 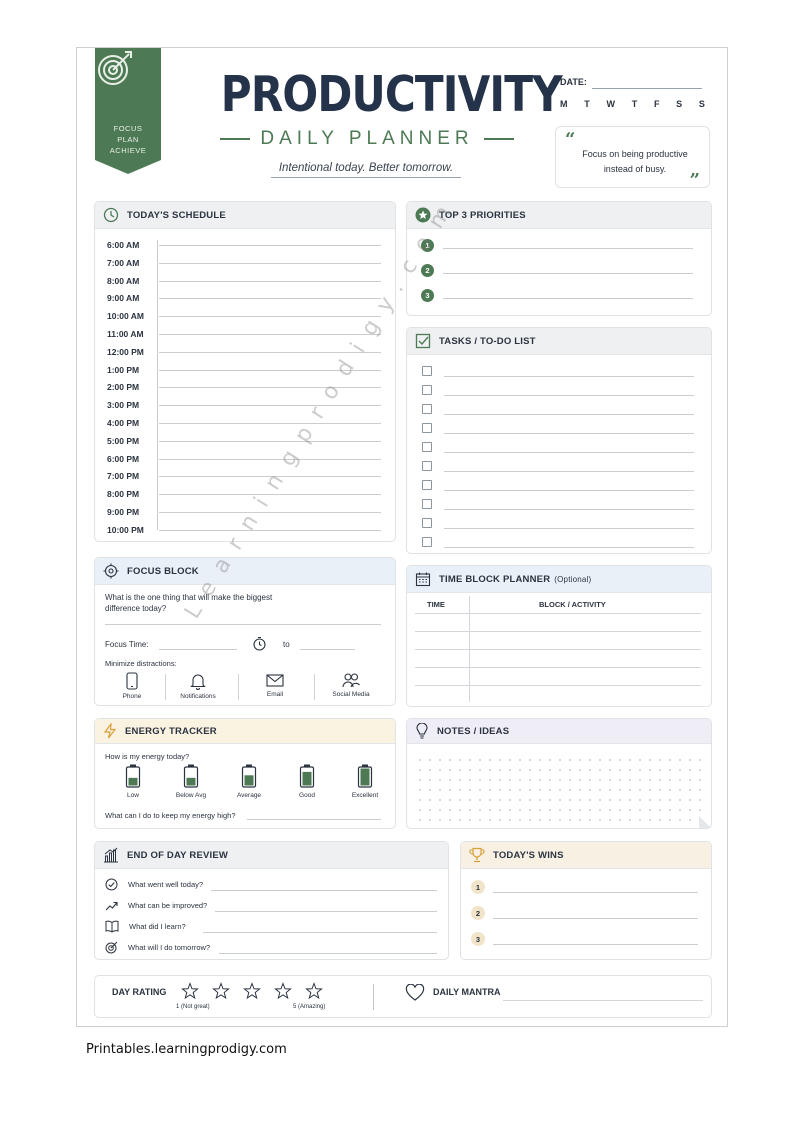 I want to click on energy-answer-line, so click(x=314, y=819).